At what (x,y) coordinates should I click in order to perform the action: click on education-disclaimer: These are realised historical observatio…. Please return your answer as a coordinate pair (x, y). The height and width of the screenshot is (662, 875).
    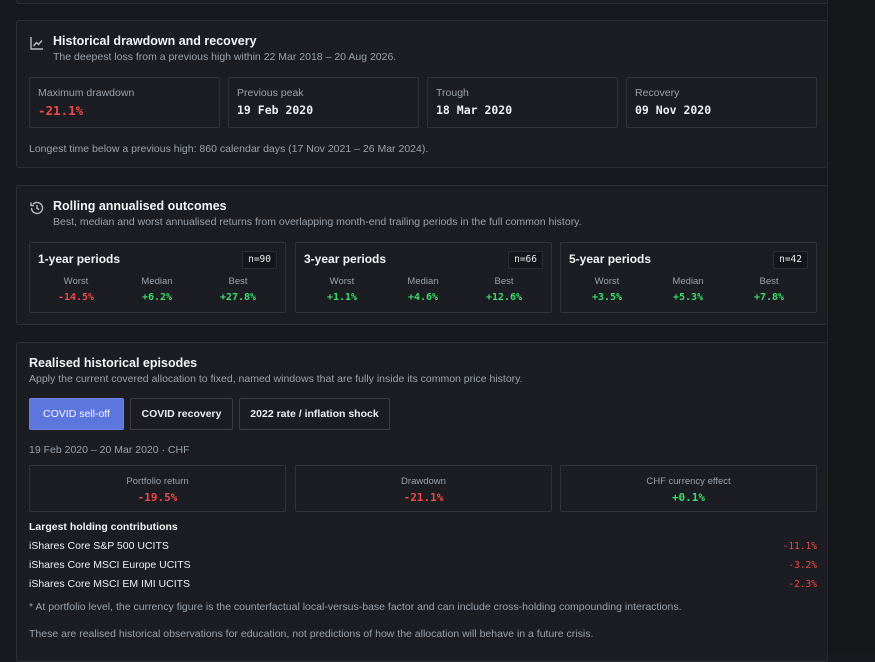
    Looking at the image, I should click on (311, 634).